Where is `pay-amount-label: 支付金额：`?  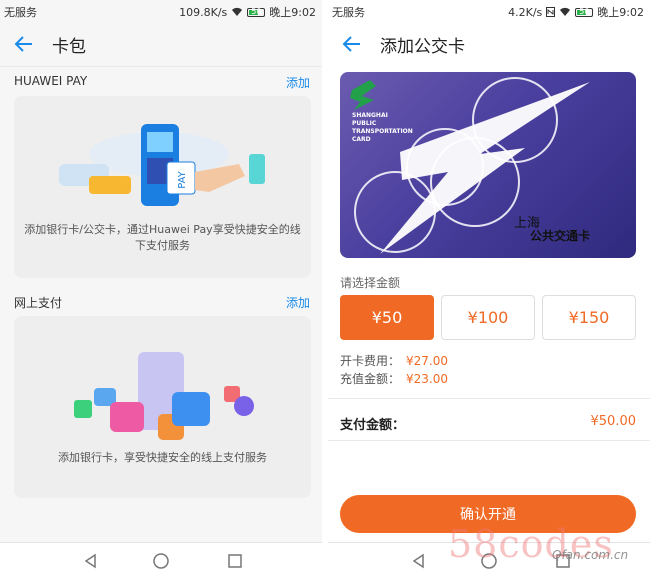 pay-amount-label: 支付金额： is located at coordinates (373, 425).